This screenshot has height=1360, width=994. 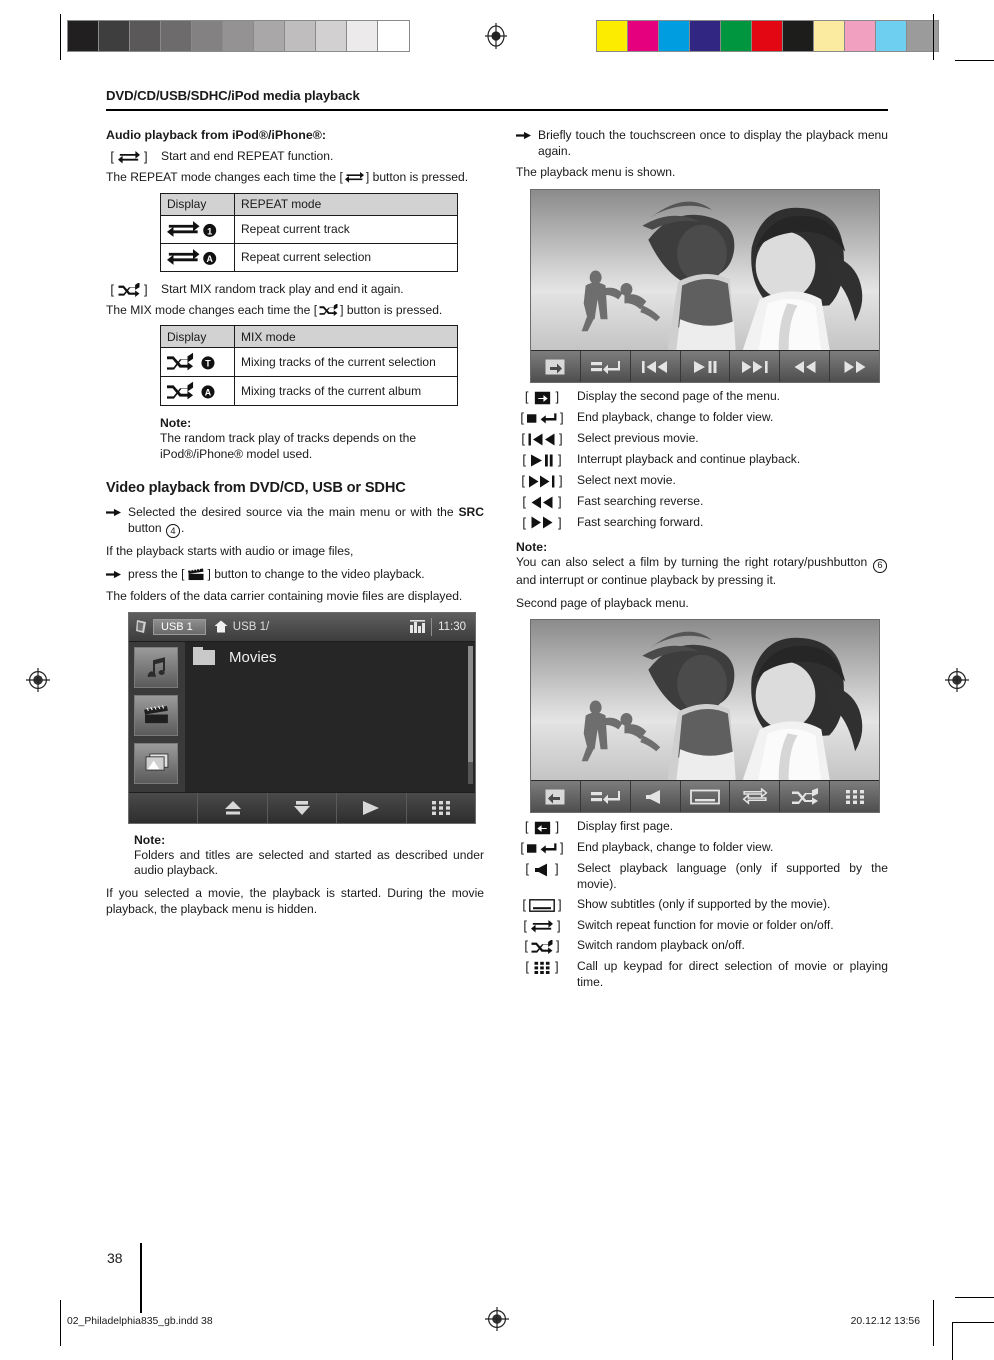 I want to click on play-pause-bracket: [ ], so click(x=542, y=459).